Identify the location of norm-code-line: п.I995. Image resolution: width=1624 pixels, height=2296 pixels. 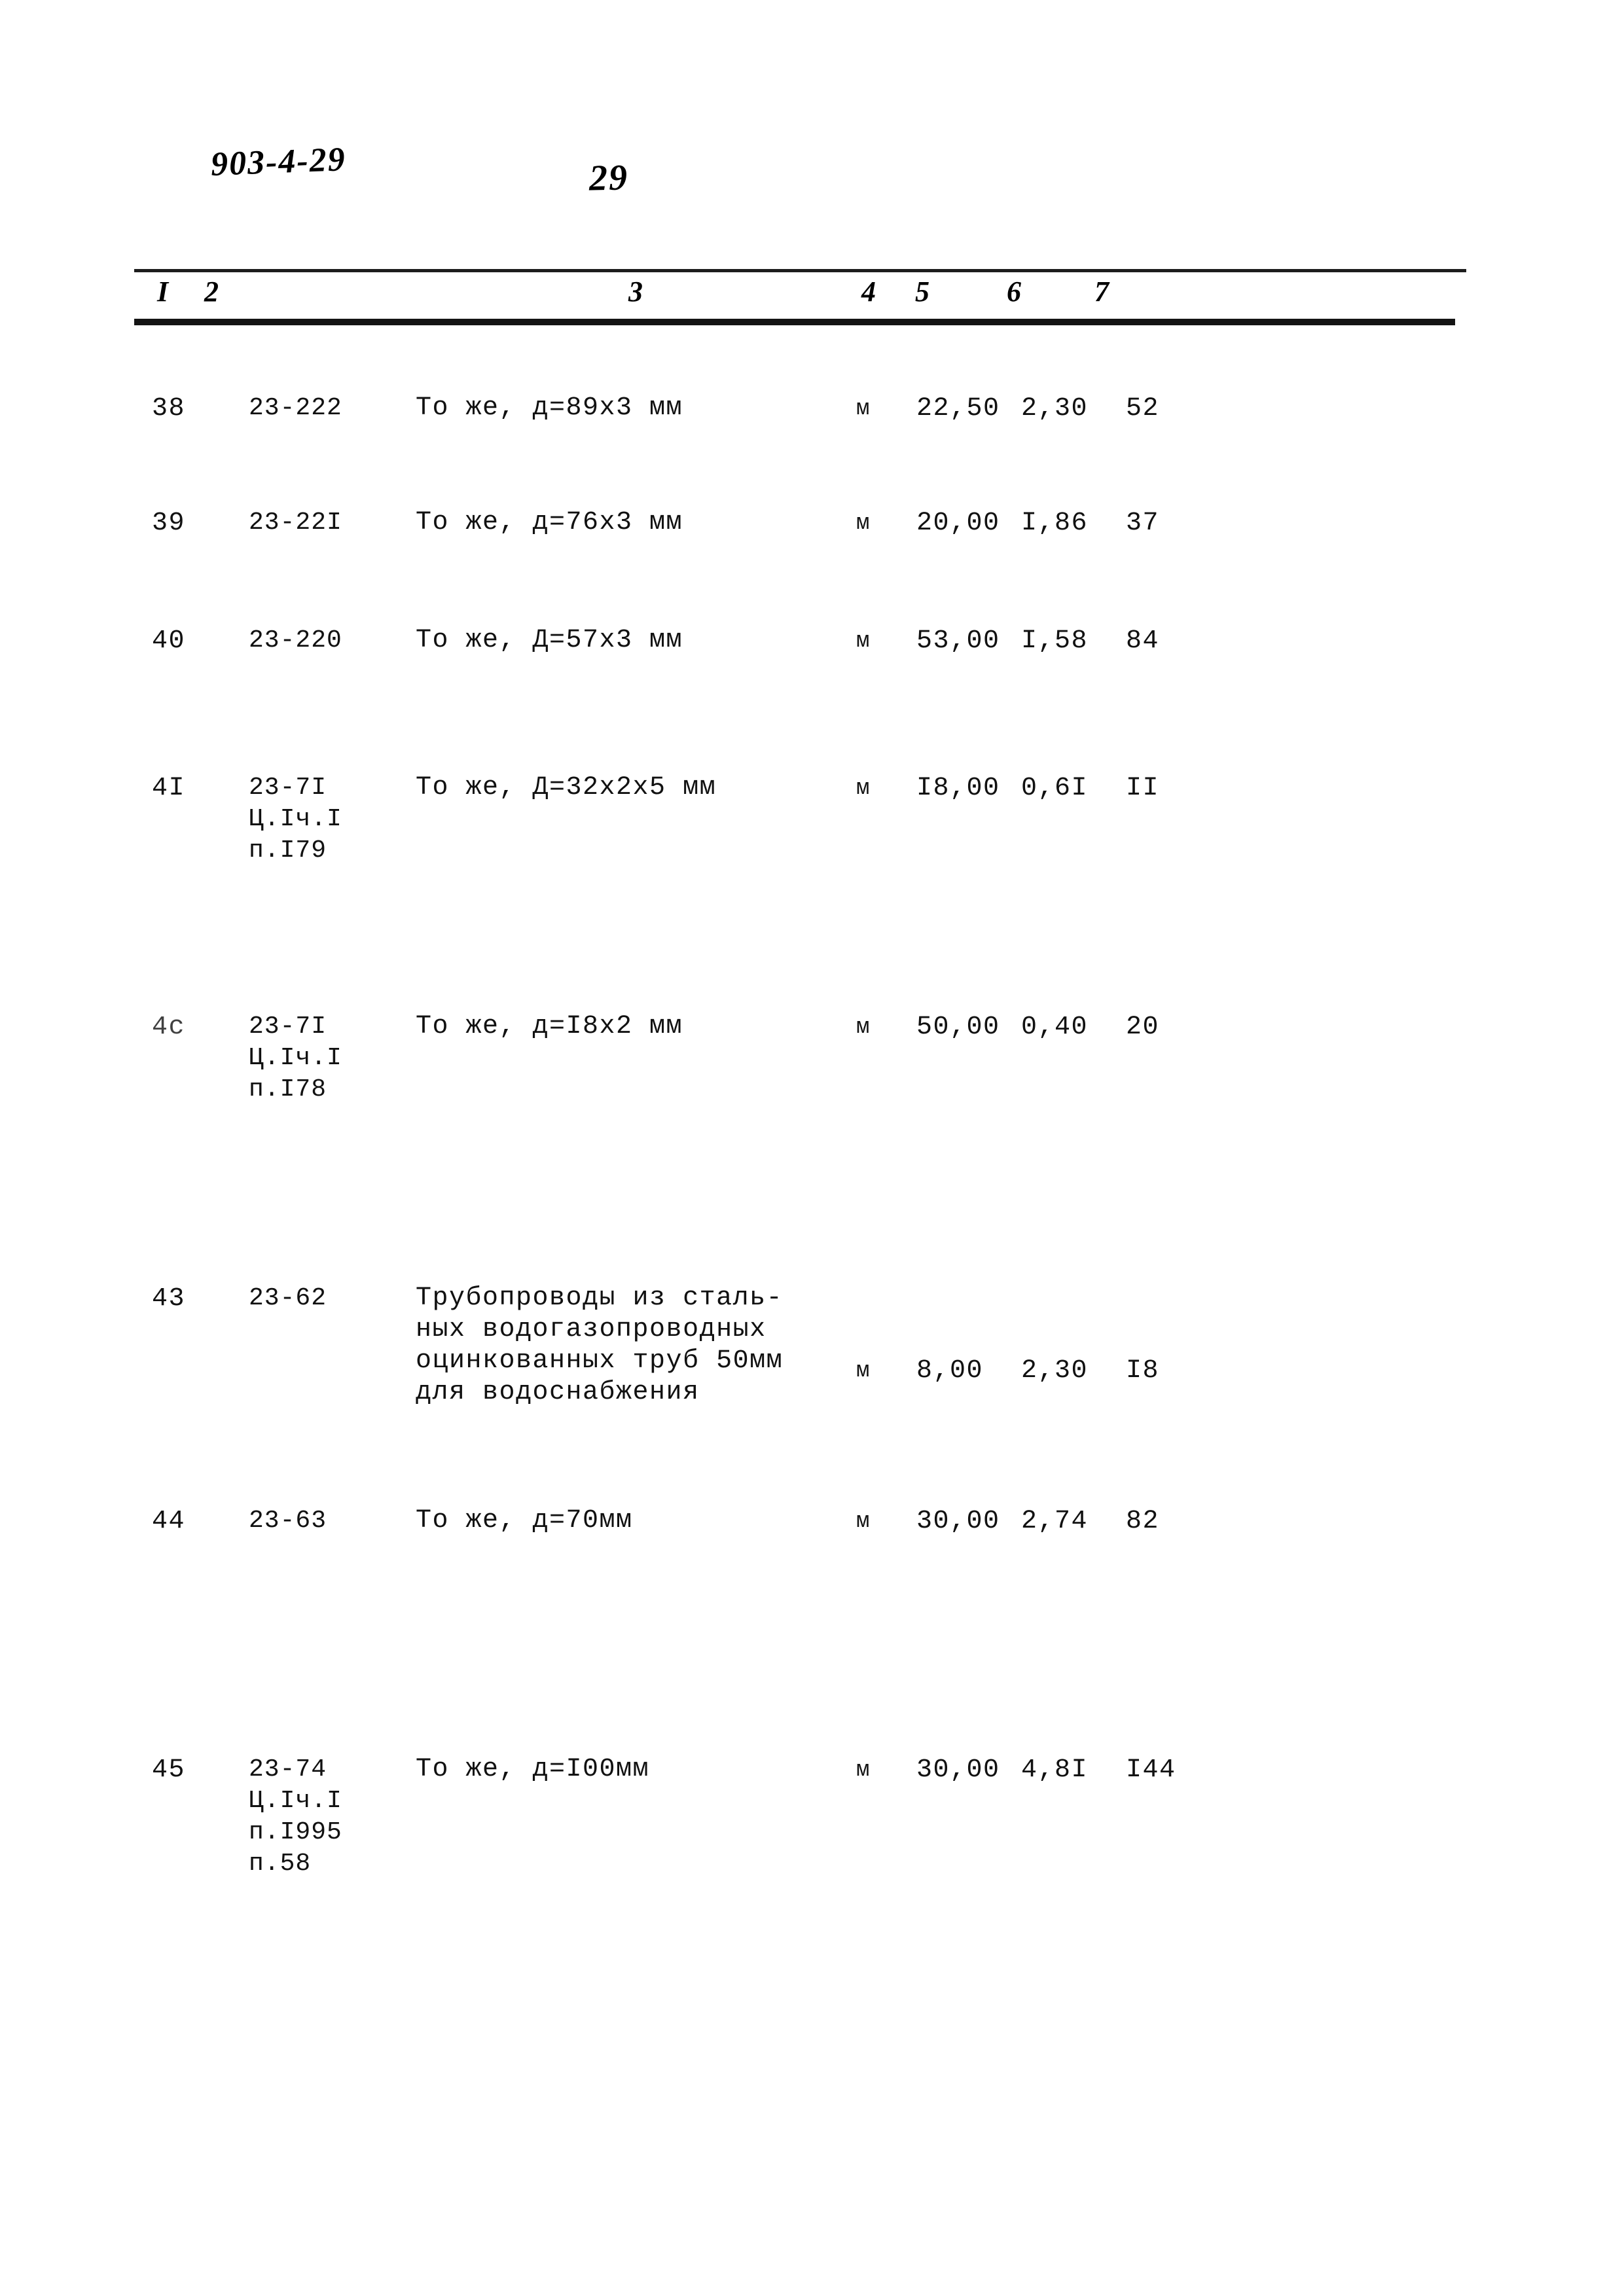
(295, 1832).